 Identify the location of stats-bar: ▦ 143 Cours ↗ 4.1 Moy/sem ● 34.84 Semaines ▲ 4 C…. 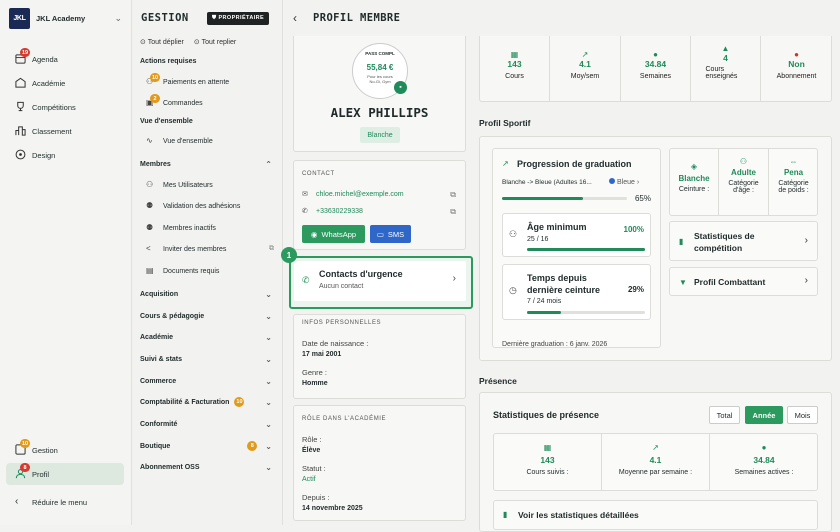
(655, 69).